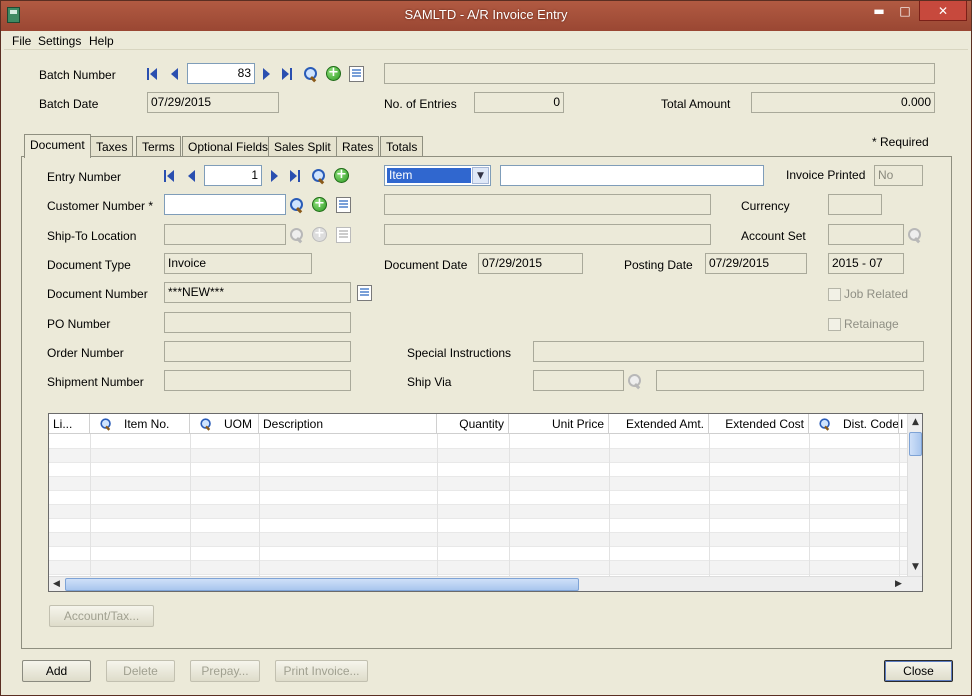 The height and width of the screenshot is (696, 972). What do you see at coordinates (402, 146) in the screenshot?
I see `tab-totals: Totals` at bounding box center [402, 146].